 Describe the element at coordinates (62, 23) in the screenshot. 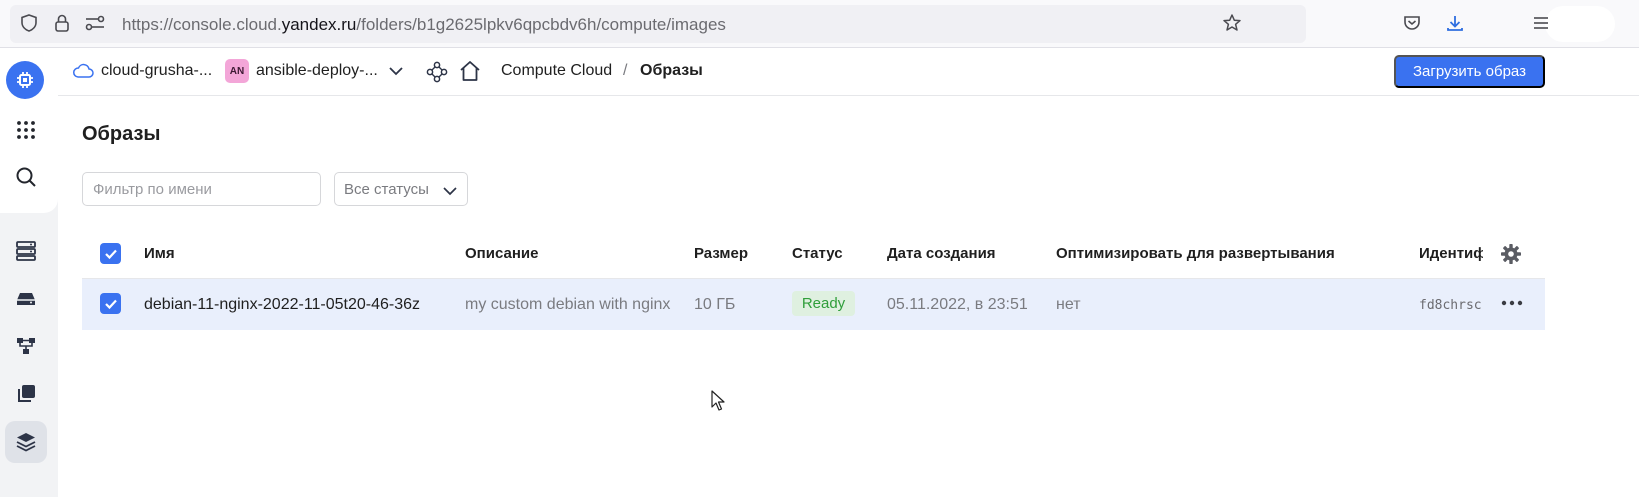

I see `lock-icon` at that location.